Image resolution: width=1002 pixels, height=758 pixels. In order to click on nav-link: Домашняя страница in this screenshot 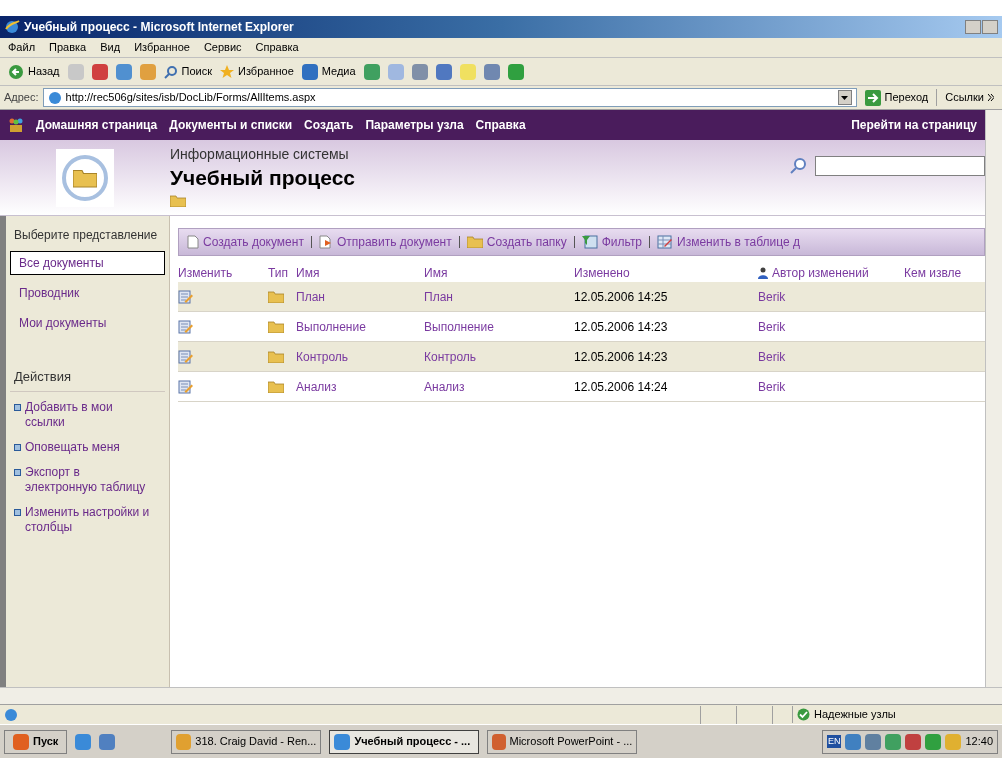, I will do `click(97, 125)`.